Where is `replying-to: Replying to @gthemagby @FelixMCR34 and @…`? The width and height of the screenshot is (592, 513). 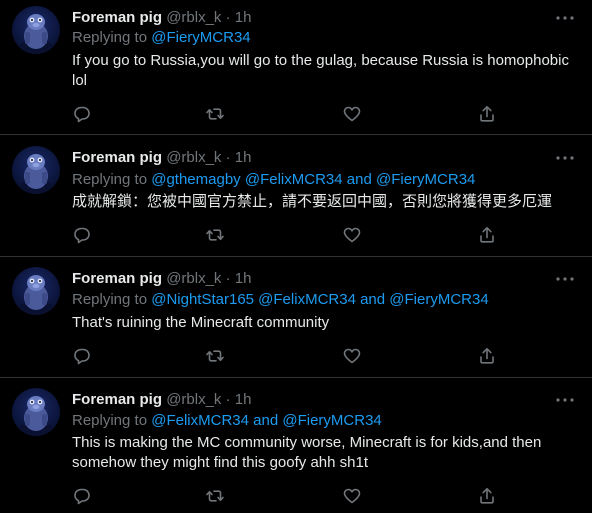
replying-to: Replying to @gthemagby @FelixMCR34 and @… is located at coordinates (273, 180).